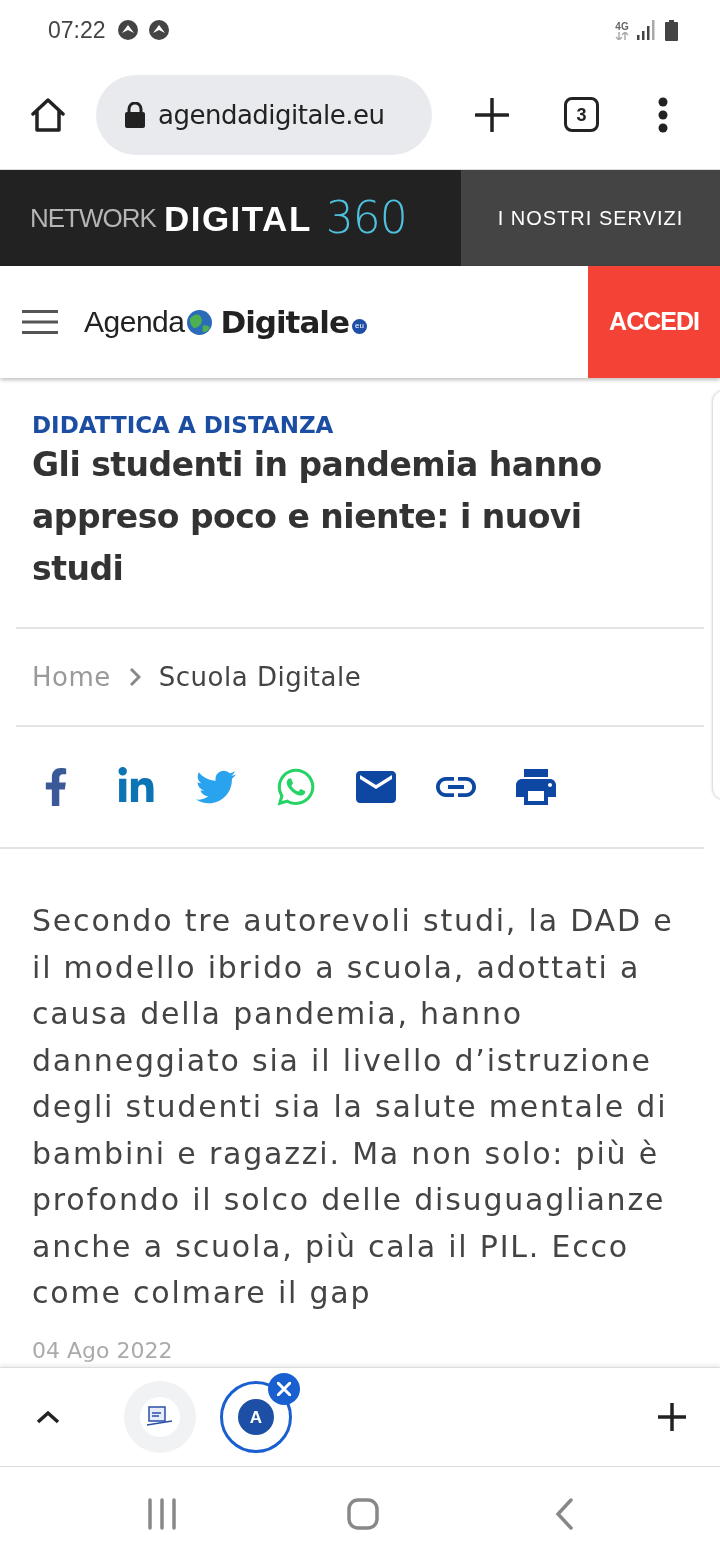  I want to click on login-button: ACCEDI, so click(654, 322).